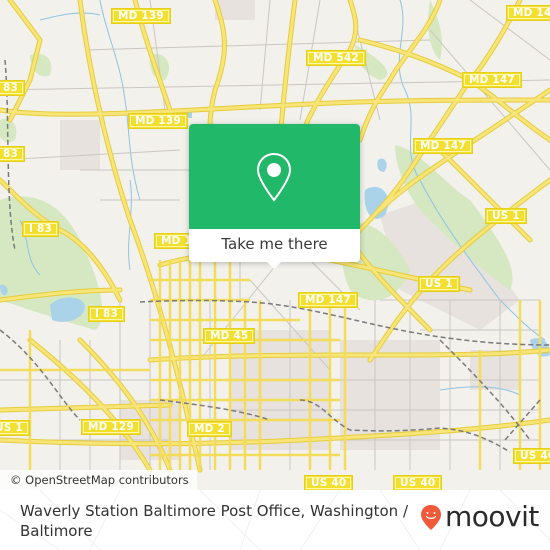 The width and height of the screenshot is (550, 550). I want to click on map-attribution: © OpenStreetMap contributors, so click(98, 480).